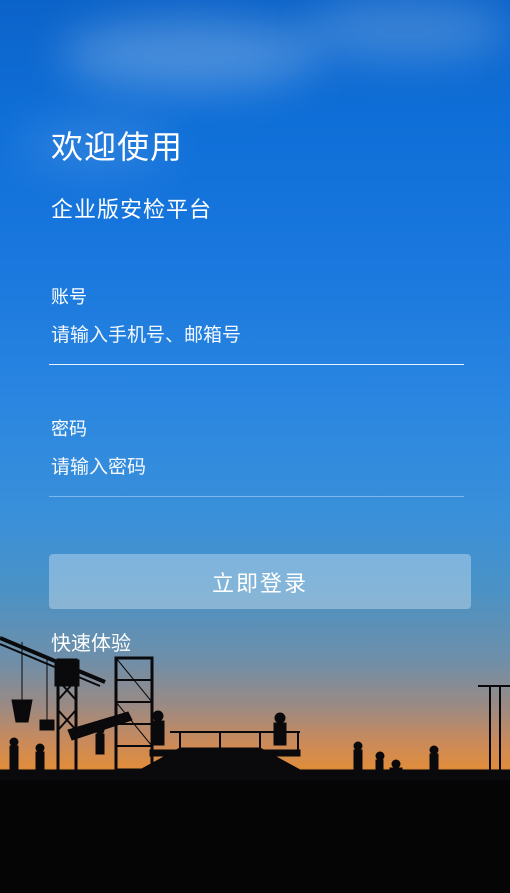  I want to click on welcome-title: 欢迎使用, so click(117, 147).